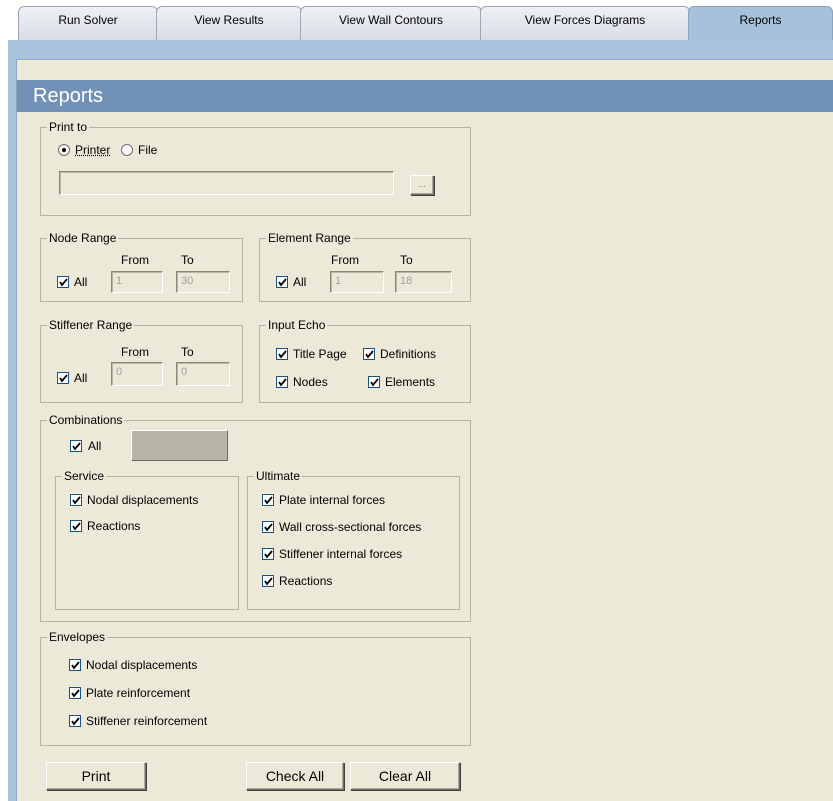 Image resolution: width=833 pixels, height=801 pixels. What do you see at coordinates (81, 378) in the screenshot?
I see `stiffener-all-label: All` at bounding box center [81, 378].